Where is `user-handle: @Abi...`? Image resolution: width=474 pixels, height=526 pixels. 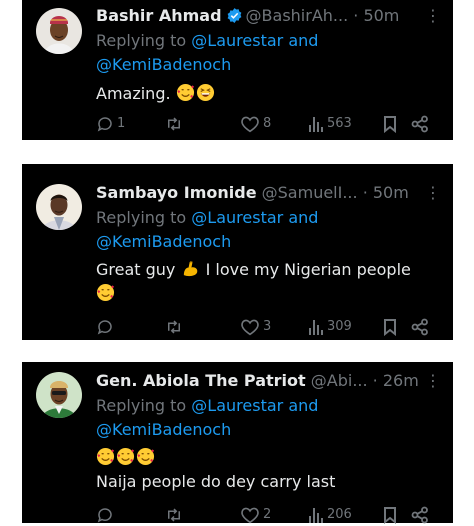 user-handle: @Abi... is located at coordinates (339, 380).